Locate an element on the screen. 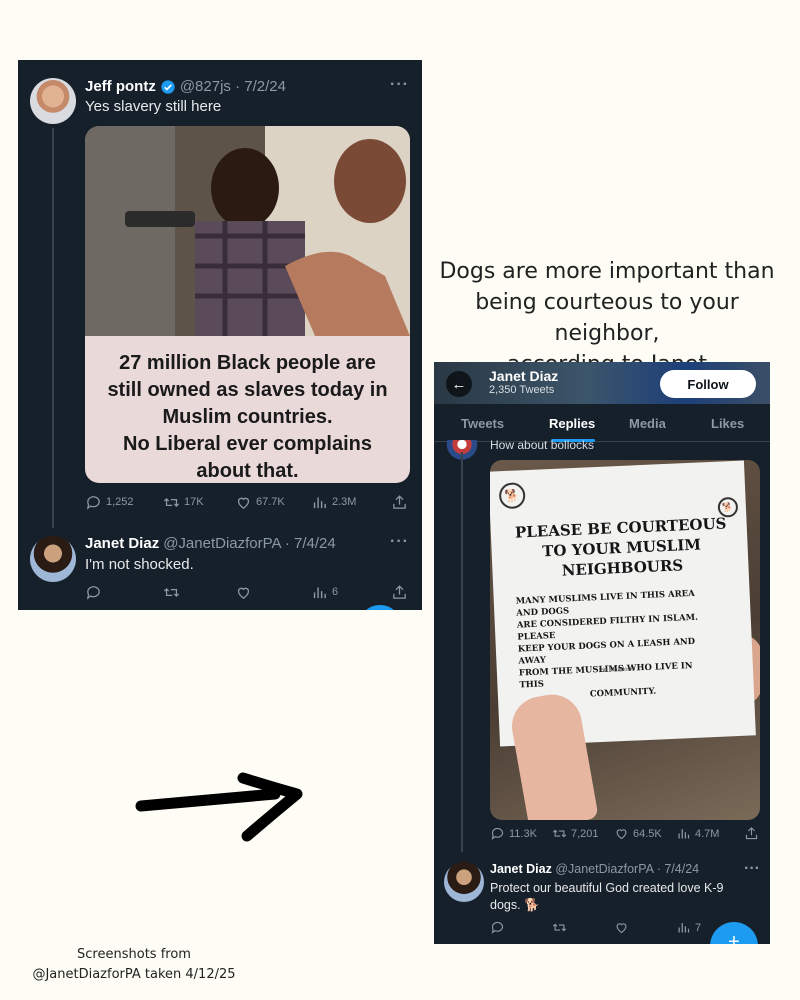 The width and height of the screenshot is (800, 1000). meme-caption-line: No Liberal ever complains is located at coordinates (247, 444).